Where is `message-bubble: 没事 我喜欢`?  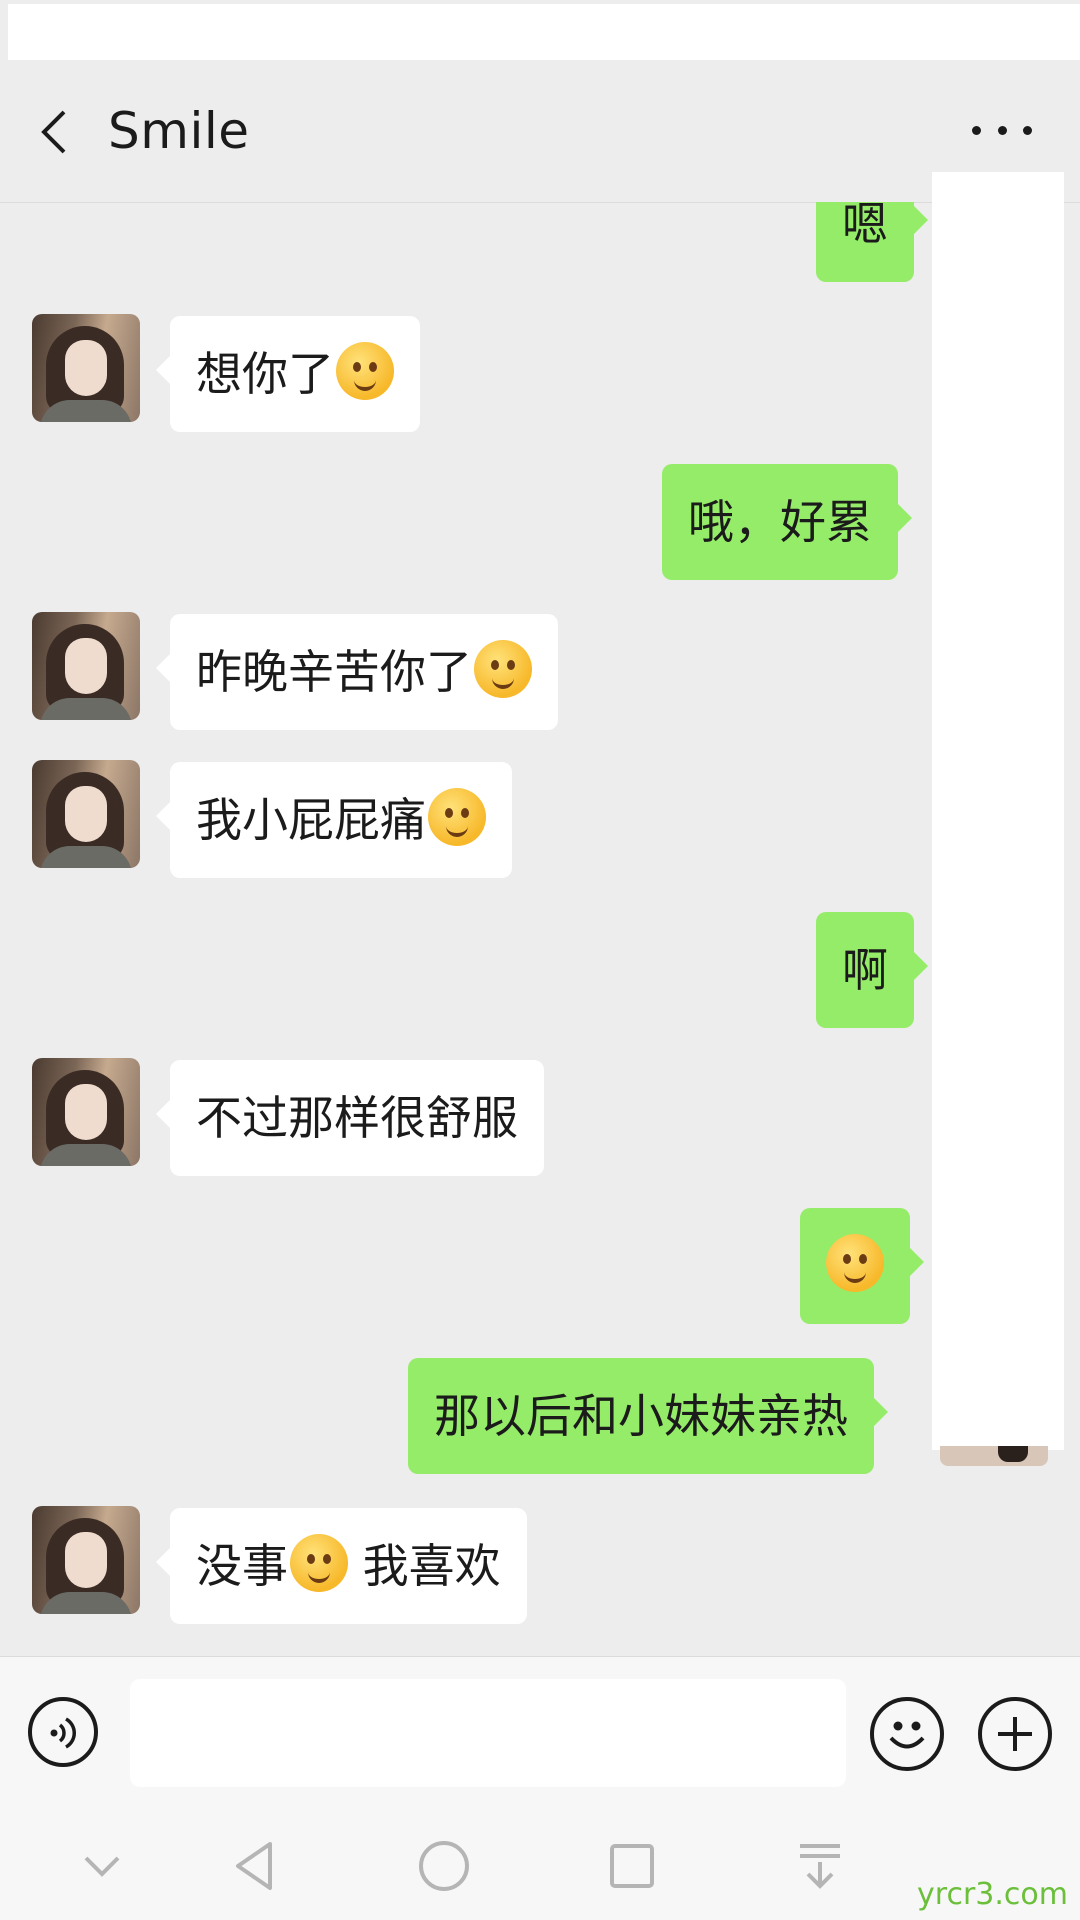 message-bubble: 没事 我喜欢 is located at coordinates (341, 1566).